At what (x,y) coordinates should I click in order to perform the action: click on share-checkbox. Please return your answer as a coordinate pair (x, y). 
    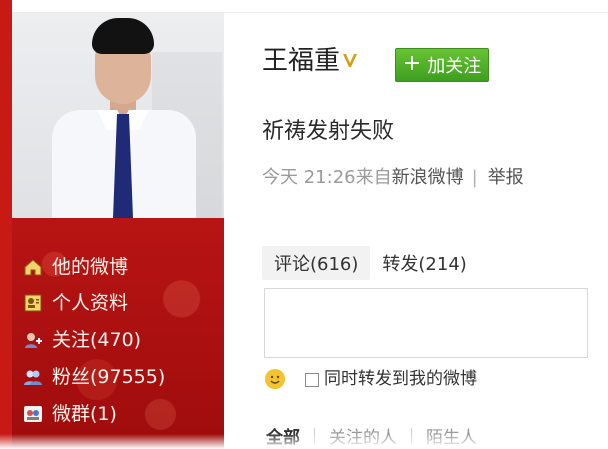
    Looking at the image, I should click on (312, 380).